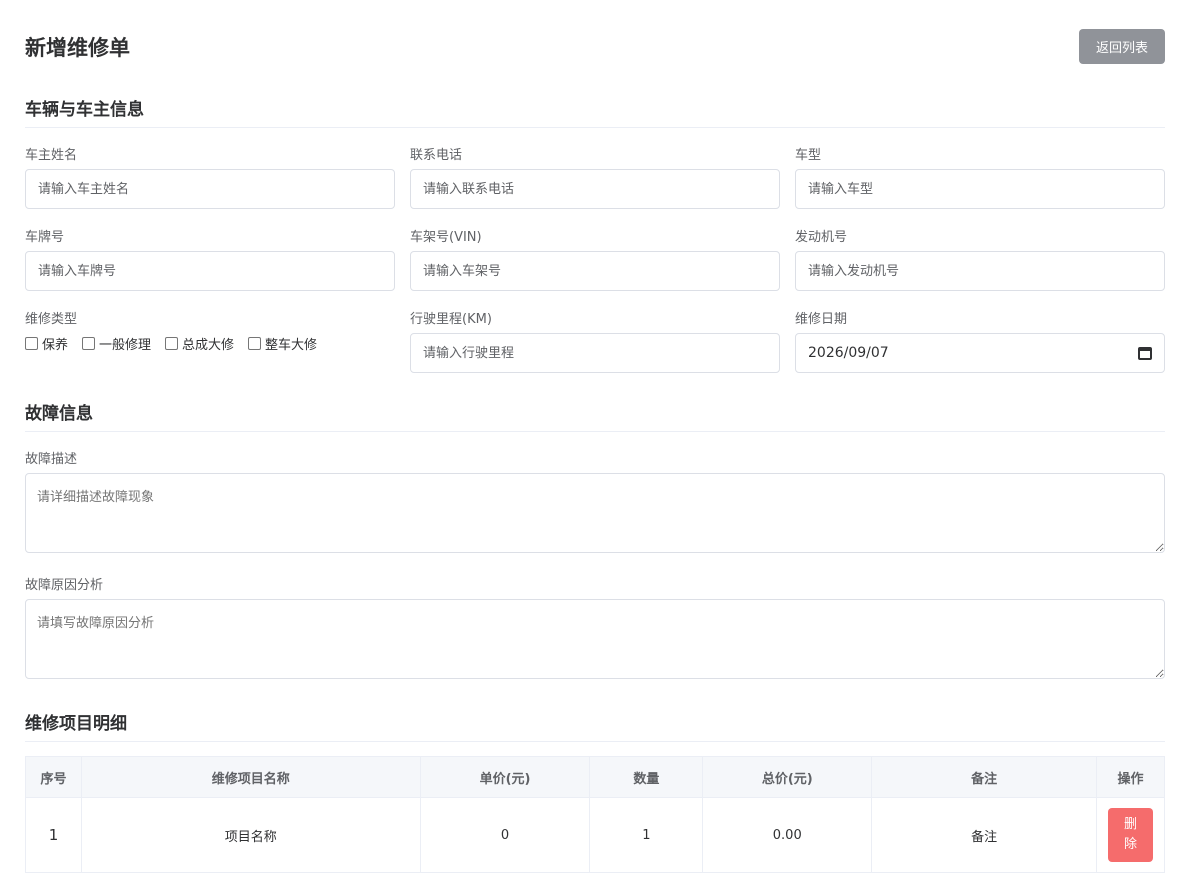  Describe the element at coordinates (984, 835) in the screenshot. I see `row-note: 备注` at that location.